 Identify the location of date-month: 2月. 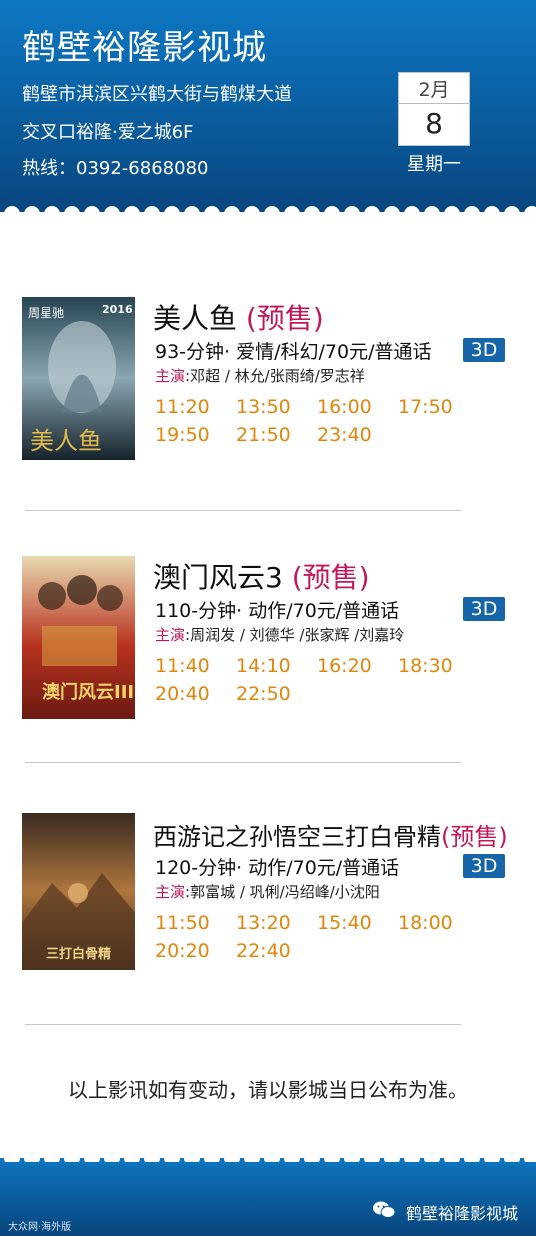
(434, 90).